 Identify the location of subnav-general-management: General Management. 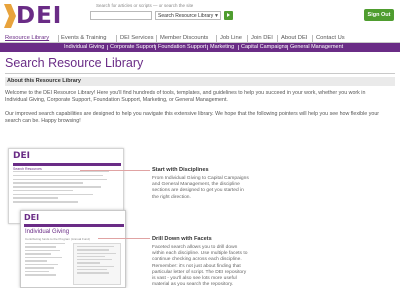
(316, 47).